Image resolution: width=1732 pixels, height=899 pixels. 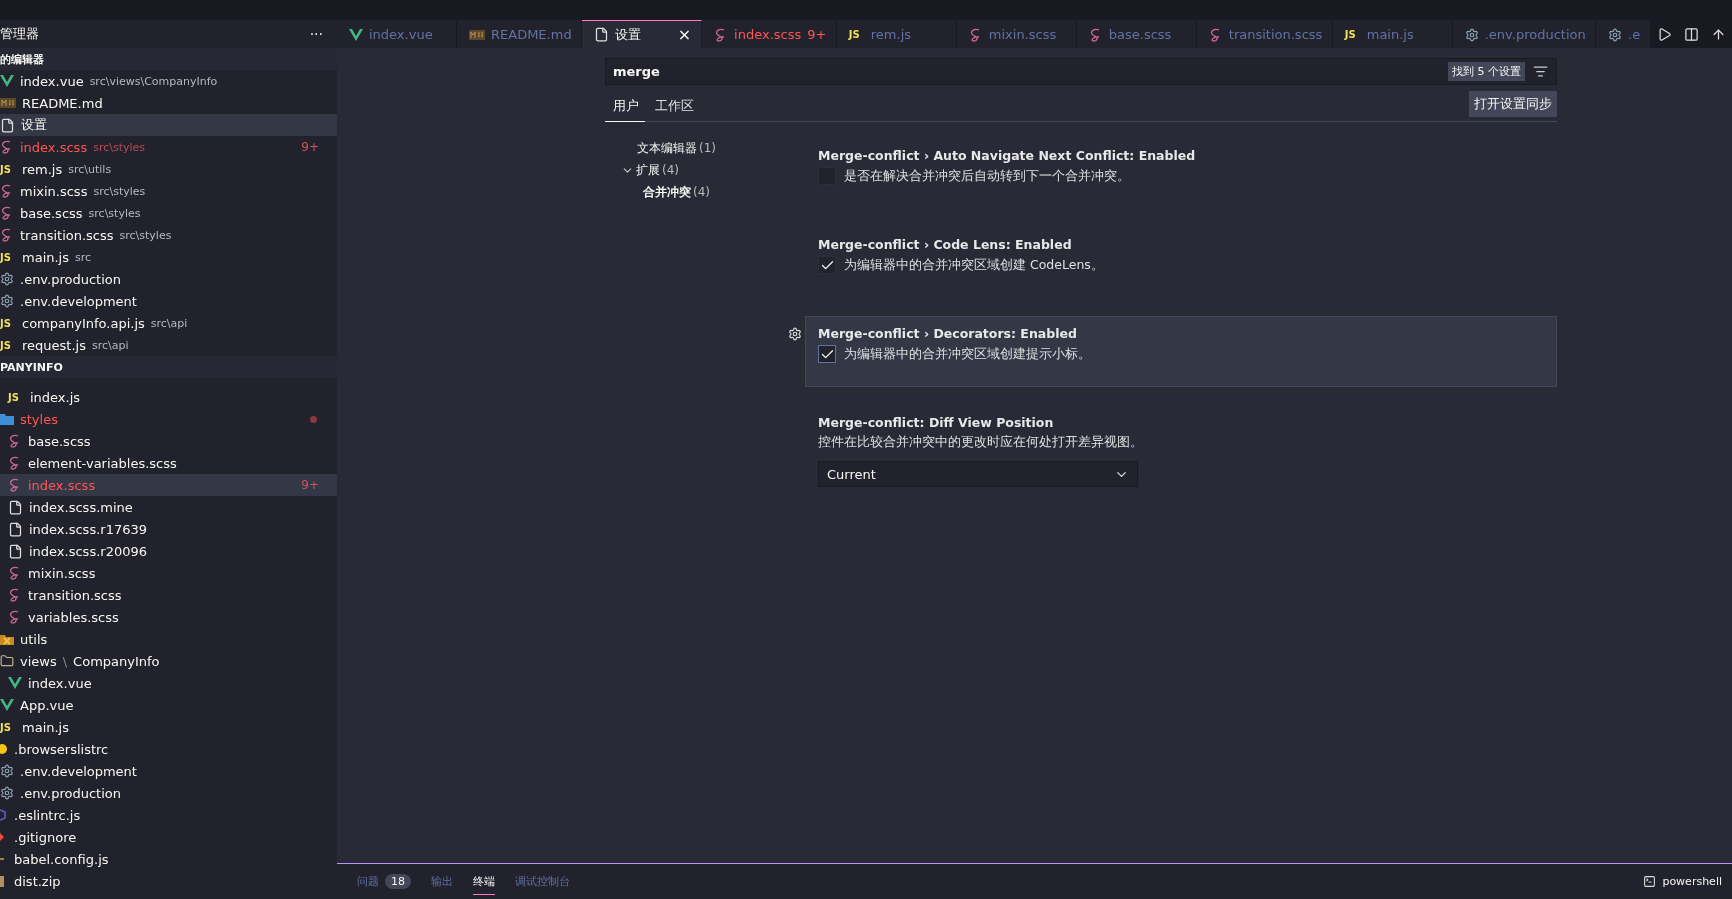 I want to click on open-editor-item: JS companyInfo.api.js src\api, so click(x=168, y=323).